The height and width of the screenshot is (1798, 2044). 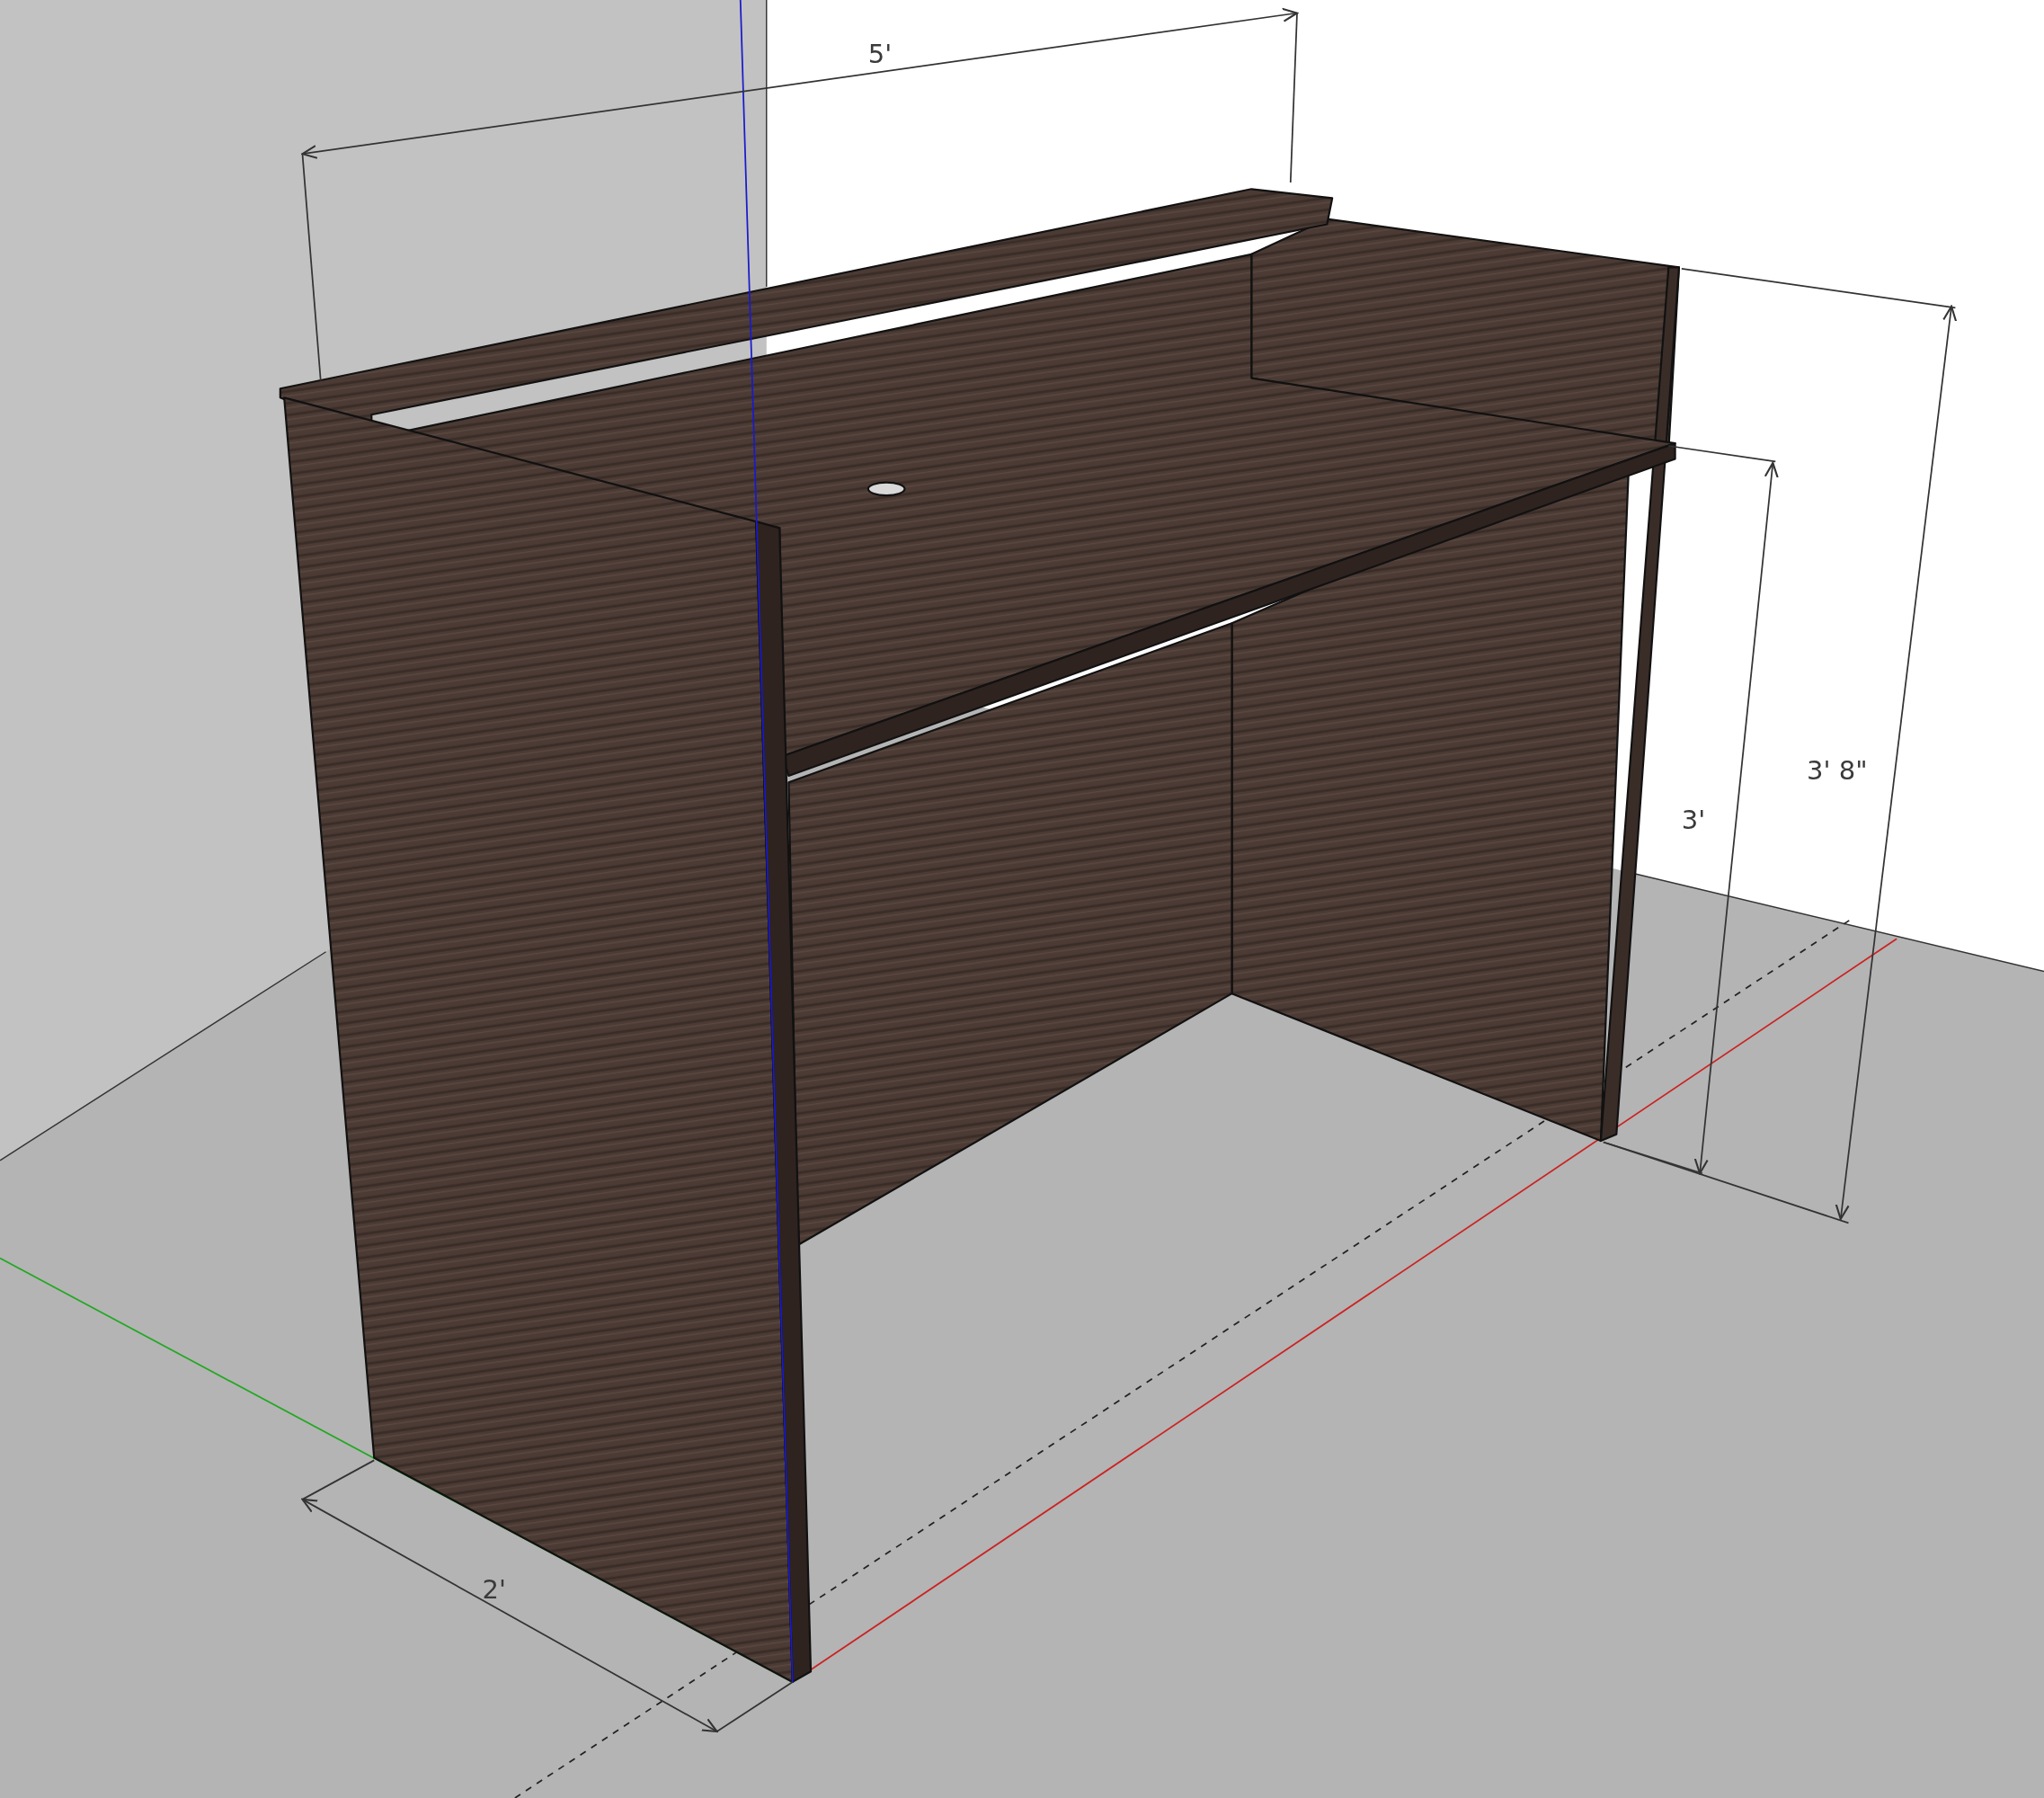 I want to click on dimension-label: 2', so click(x=494, y=1590).